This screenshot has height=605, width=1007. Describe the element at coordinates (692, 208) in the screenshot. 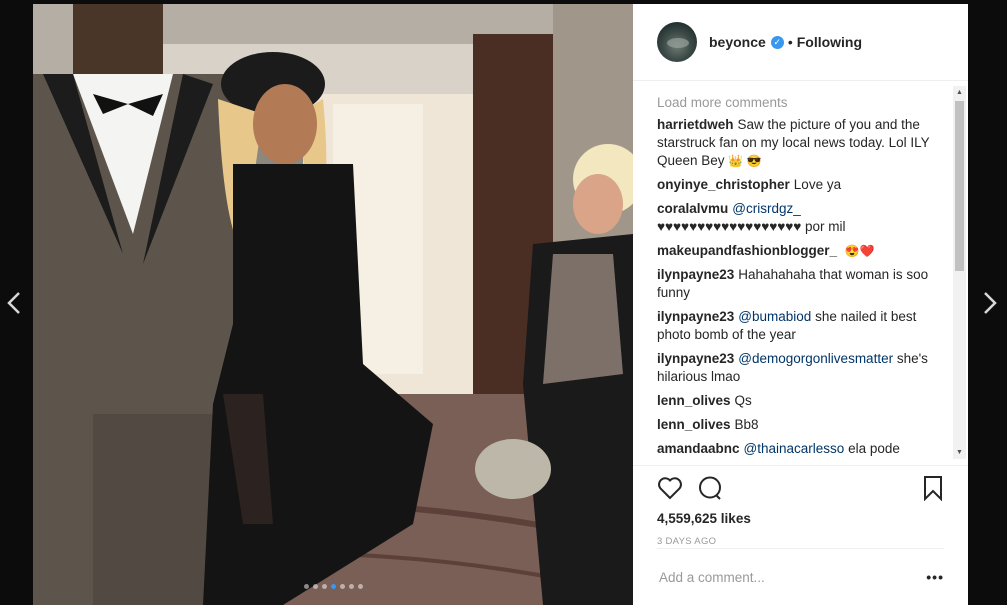

I see `comment-username: coralalvmu` at that location.